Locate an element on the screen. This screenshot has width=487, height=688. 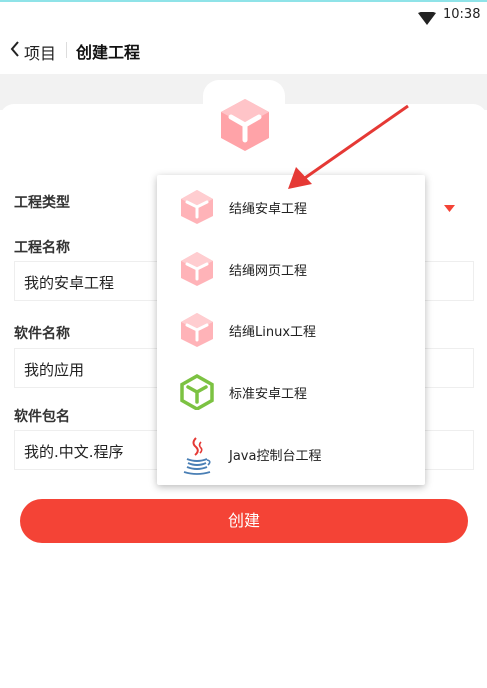
menu-item-standard-android: 标准安卓工程 is located at coordinates (291, 391).